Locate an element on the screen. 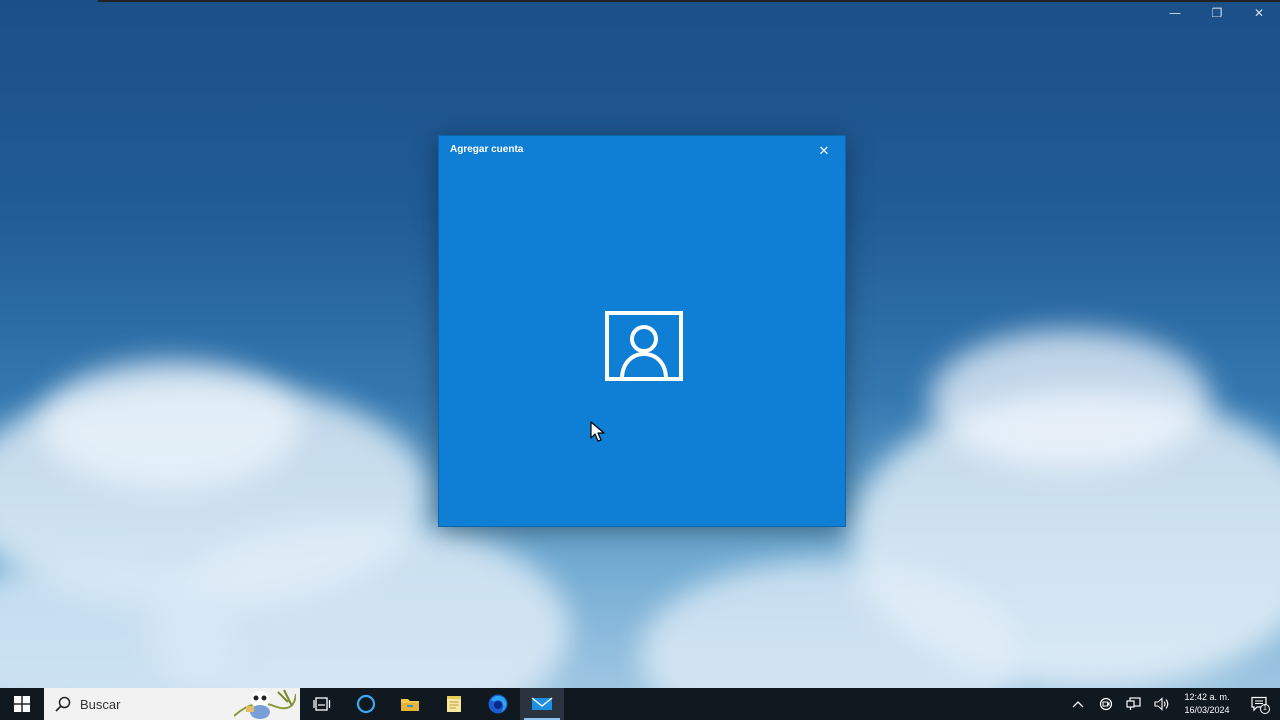 Image resolution: width=1280 pixels, height=720 pixels. file-explorer-button is located at coordinates (410, 704).